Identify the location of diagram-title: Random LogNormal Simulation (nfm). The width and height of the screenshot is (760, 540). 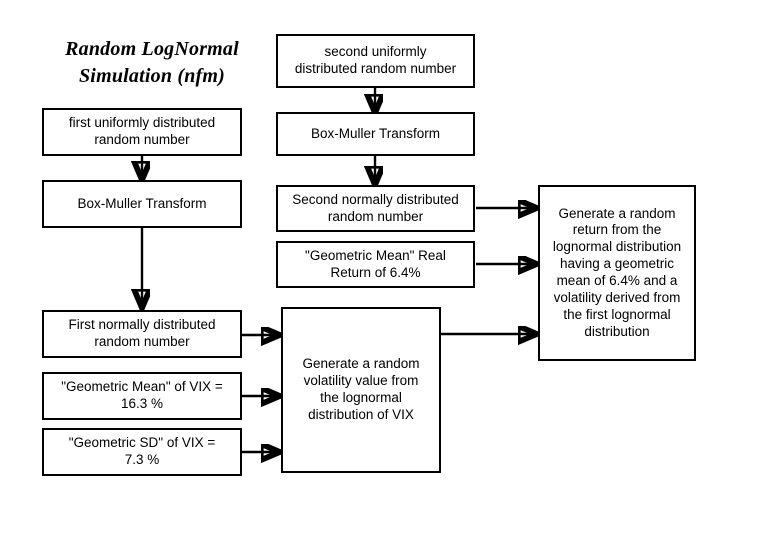
(152, 62).